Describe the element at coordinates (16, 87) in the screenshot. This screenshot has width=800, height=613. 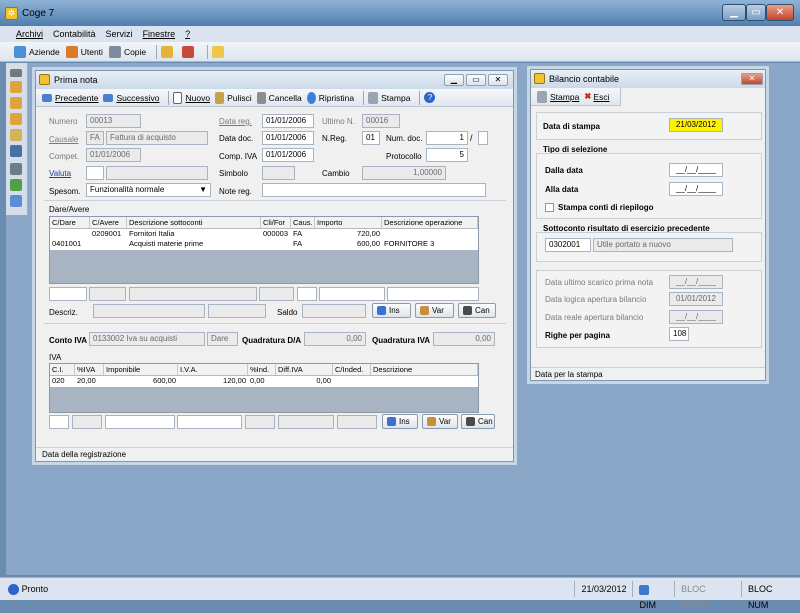
I see `coin-icon` at that location.